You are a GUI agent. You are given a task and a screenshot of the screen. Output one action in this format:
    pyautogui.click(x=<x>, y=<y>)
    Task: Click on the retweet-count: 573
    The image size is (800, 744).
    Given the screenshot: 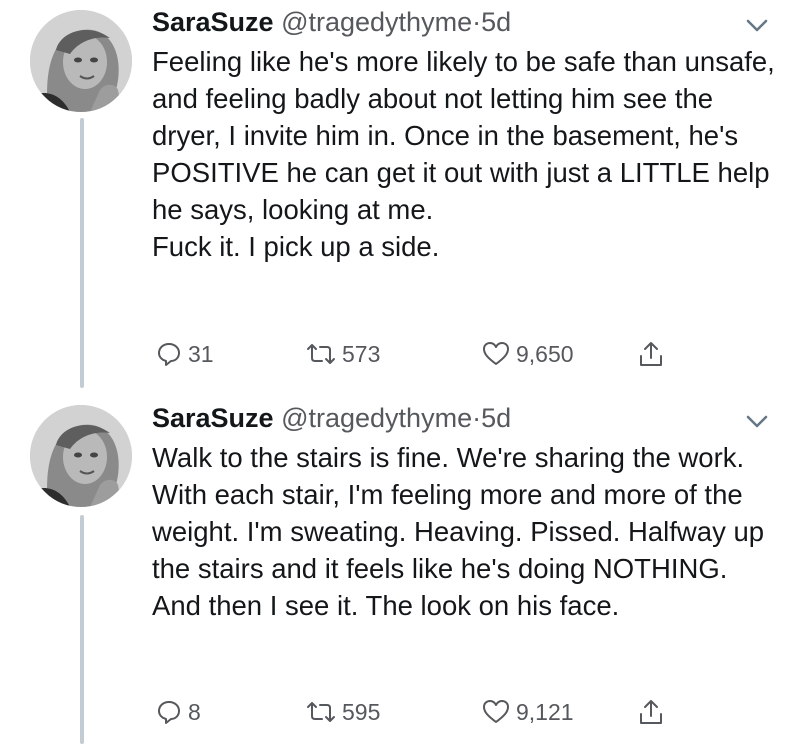 What is the action you would take?
    pyautogui.click(x=361, y=353)
    